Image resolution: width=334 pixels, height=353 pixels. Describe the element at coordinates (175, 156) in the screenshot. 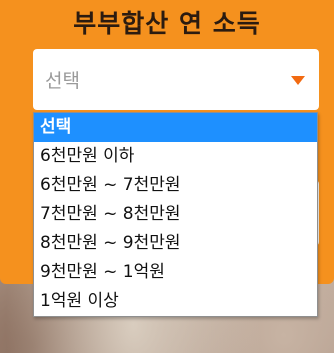

I see `option-under-60m: 6천만원 이하` at that location.